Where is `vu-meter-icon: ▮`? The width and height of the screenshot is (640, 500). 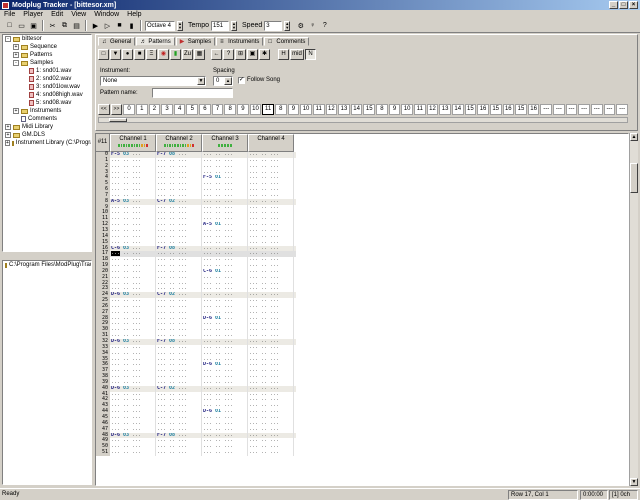
vu-meter-icon: ▮ is located at coordinates (175, 54).